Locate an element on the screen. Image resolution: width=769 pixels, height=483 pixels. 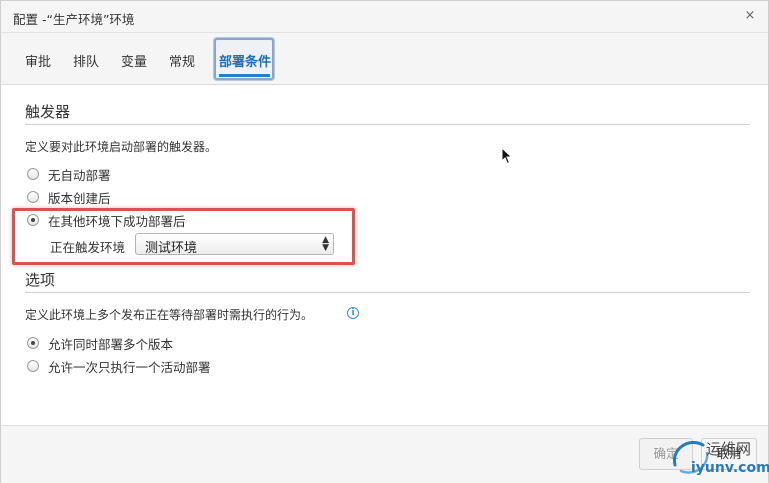
close-icon: × is located at coordinates (750, 16).